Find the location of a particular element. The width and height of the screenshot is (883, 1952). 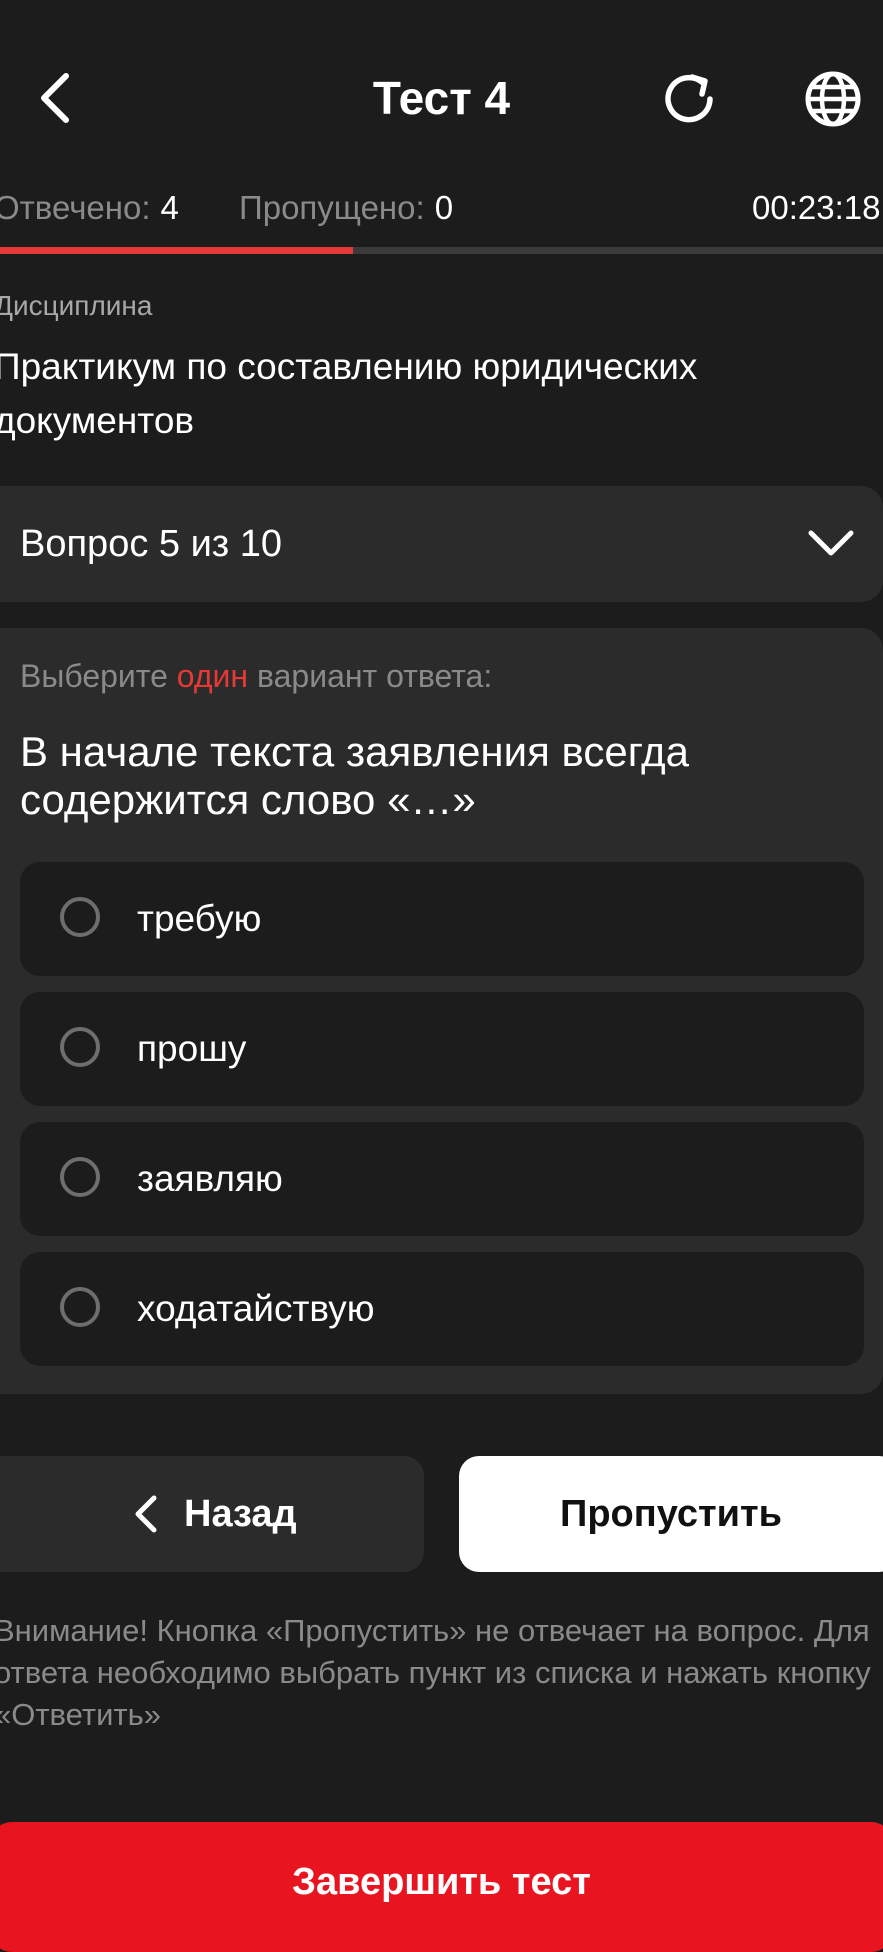

option-label: требую is located at coordinates (199, 918).